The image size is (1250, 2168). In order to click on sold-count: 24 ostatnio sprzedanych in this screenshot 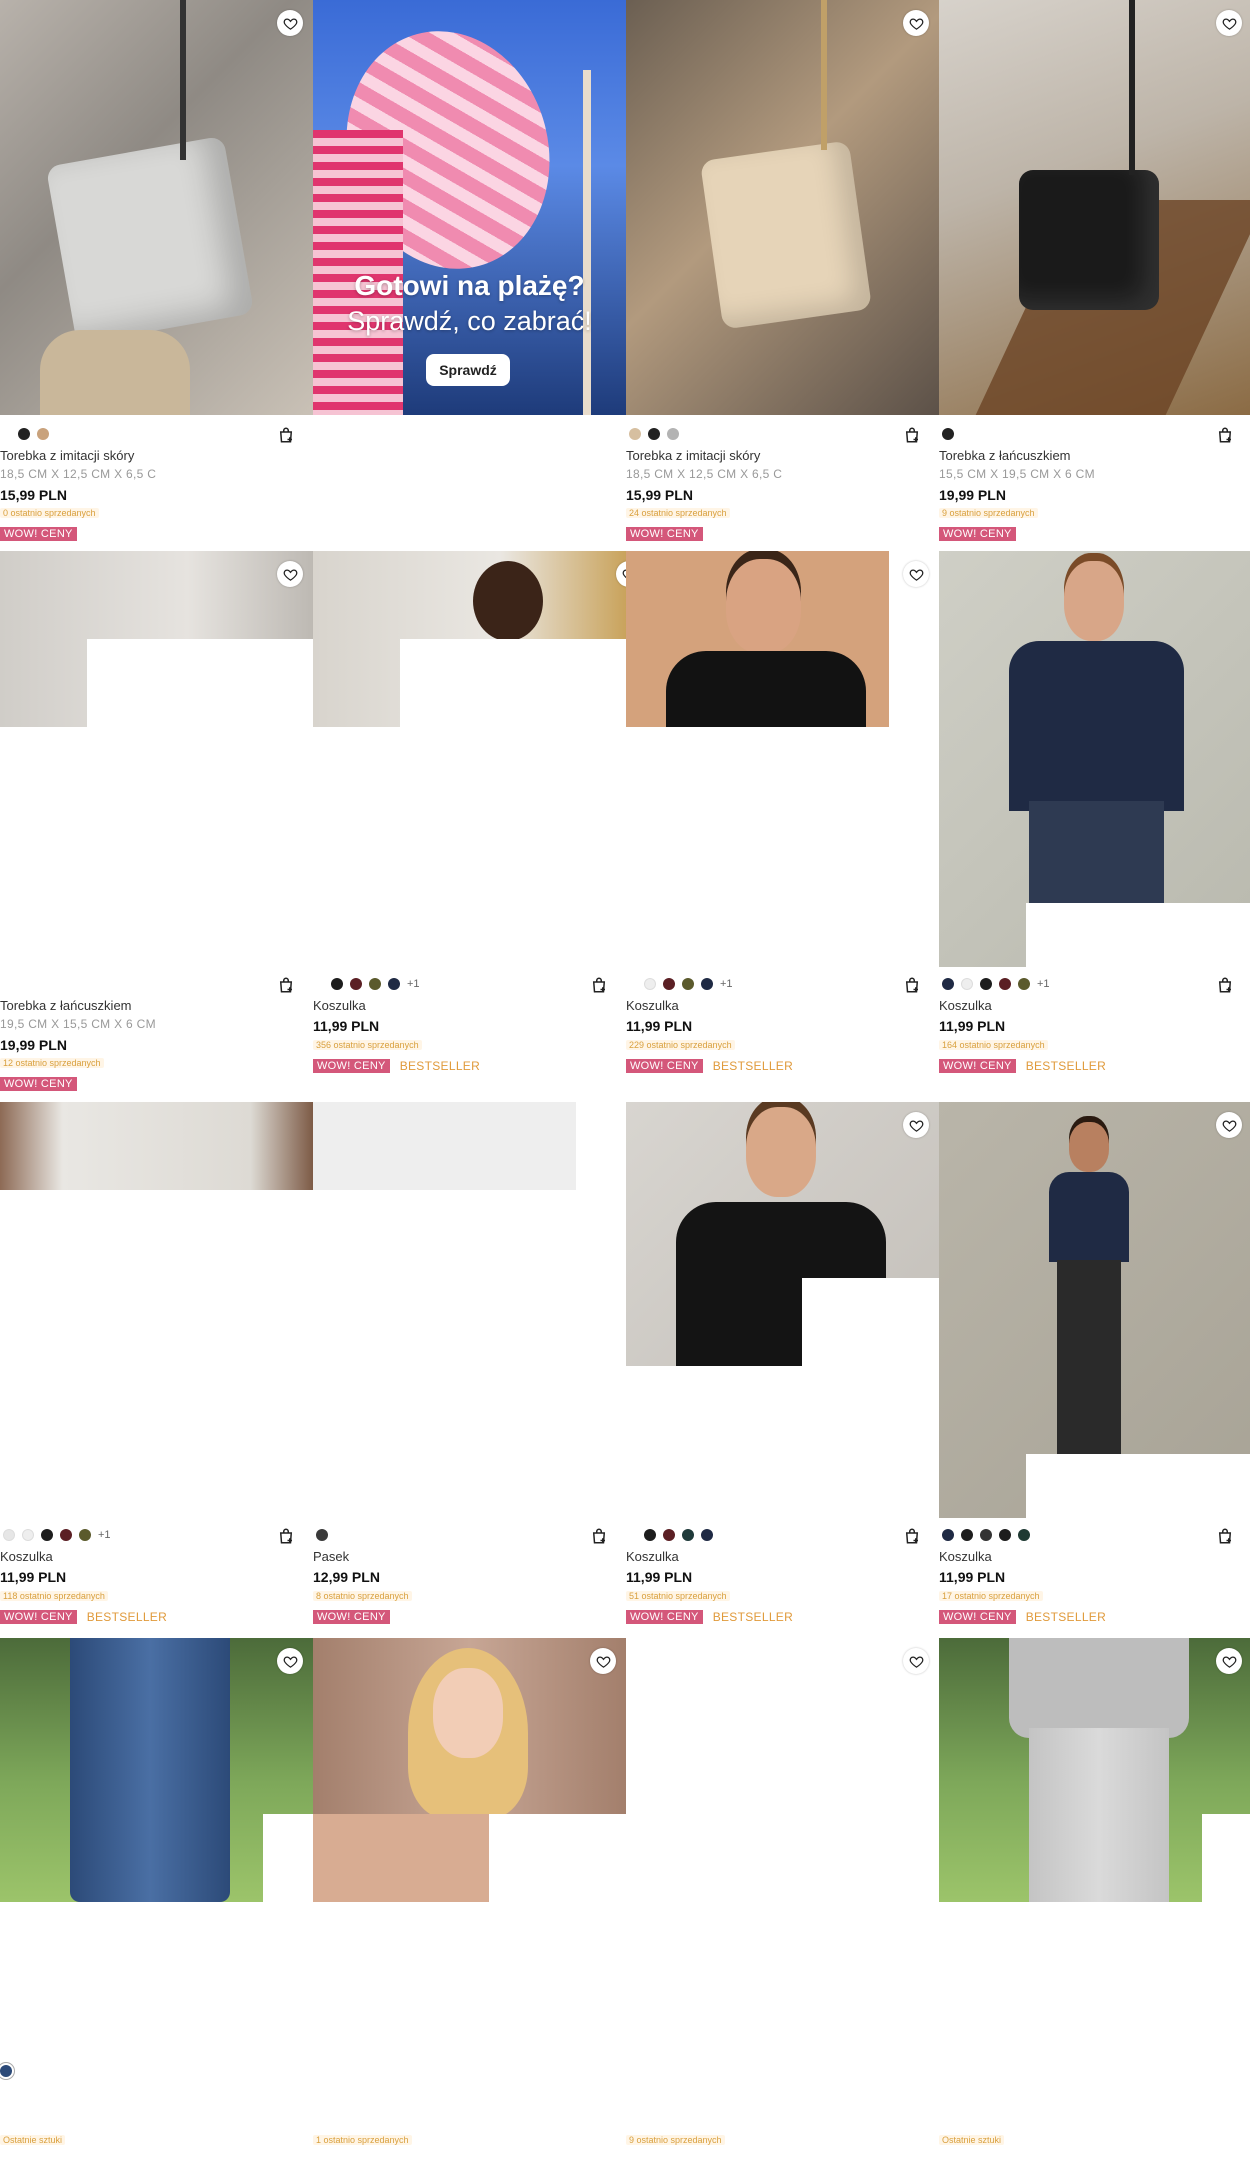, I will do `click(678, 513)`.